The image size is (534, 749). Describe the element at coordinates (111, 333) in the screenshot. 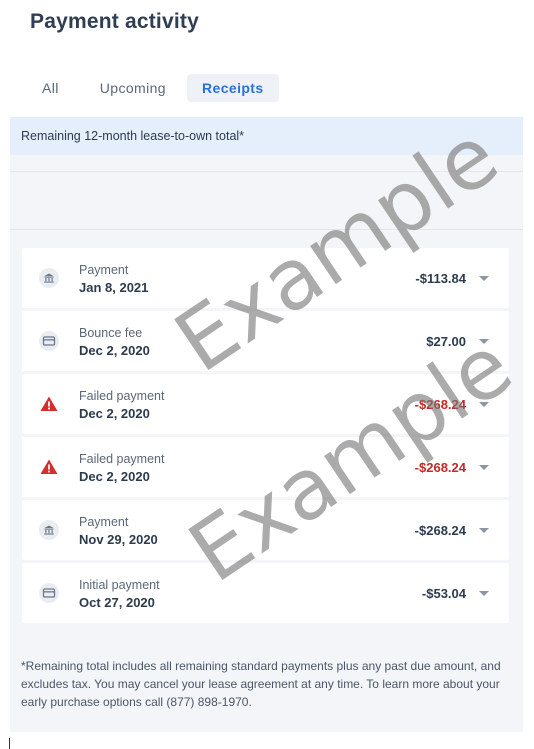

I see `transaction-label: Bounce fee` at that location.